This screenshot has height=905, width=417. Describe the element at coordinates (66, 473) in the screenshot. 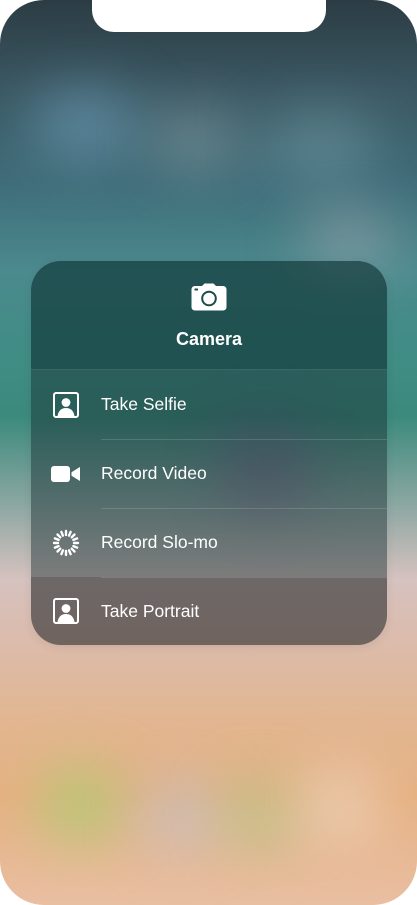

I see `video-camera-icon` at that location.